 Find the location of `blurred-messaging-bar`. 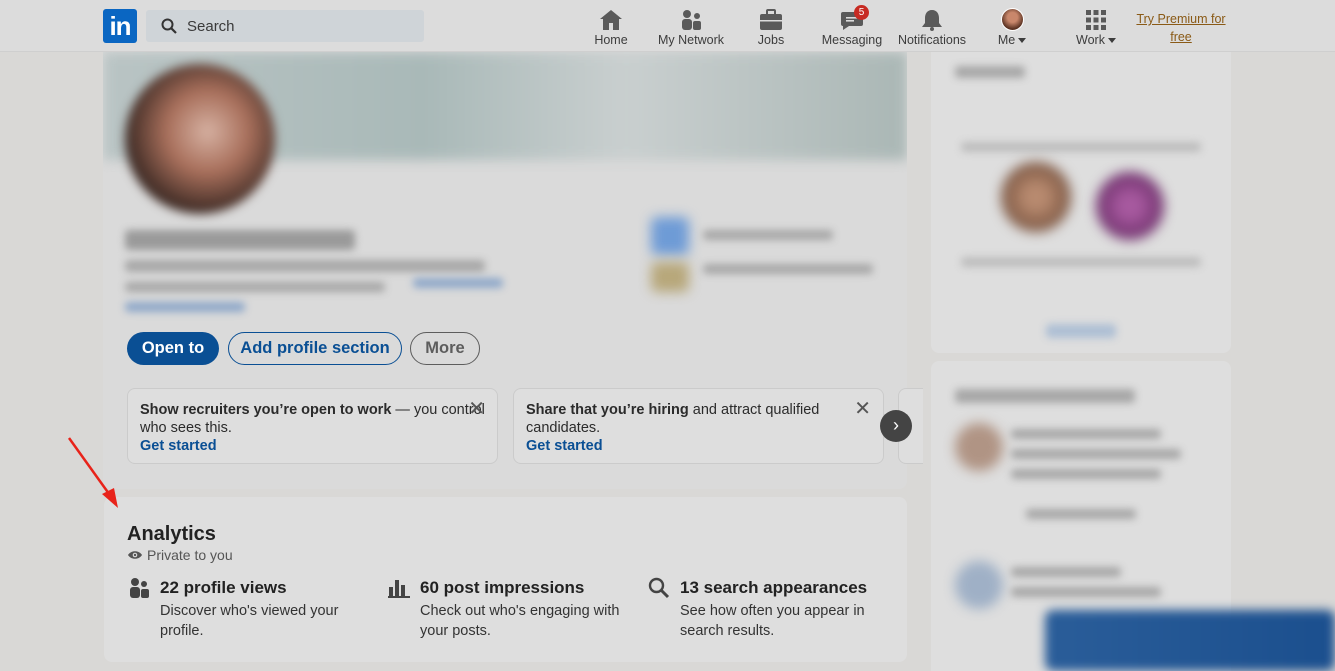

blurred-messaging-bar is located at coordinates (1190, 640).